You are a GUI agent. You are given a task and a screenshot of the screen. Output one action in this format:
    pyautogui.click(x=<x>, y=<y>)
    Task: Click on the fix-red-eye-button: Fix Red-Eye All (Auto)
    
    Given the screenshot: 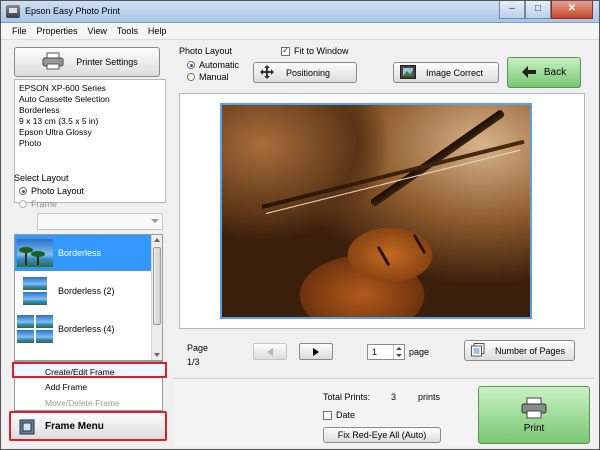 What is the action you would take?
    pyautogui.click(x=382, y=435)
    